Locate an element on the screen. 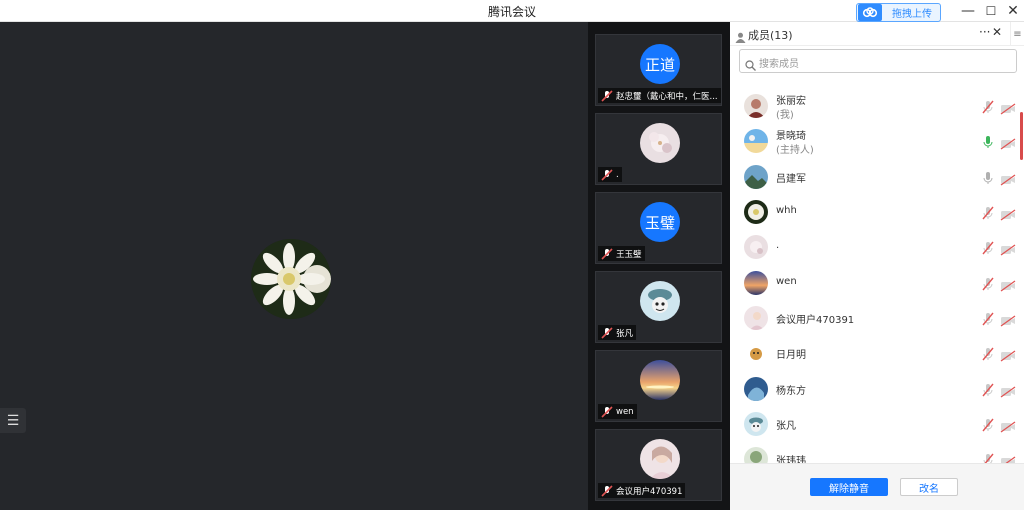 Image resolution: width=1024 pixels, height=510 pixels. member-name: 会议用户470391 is located at coordinates (815, 320).